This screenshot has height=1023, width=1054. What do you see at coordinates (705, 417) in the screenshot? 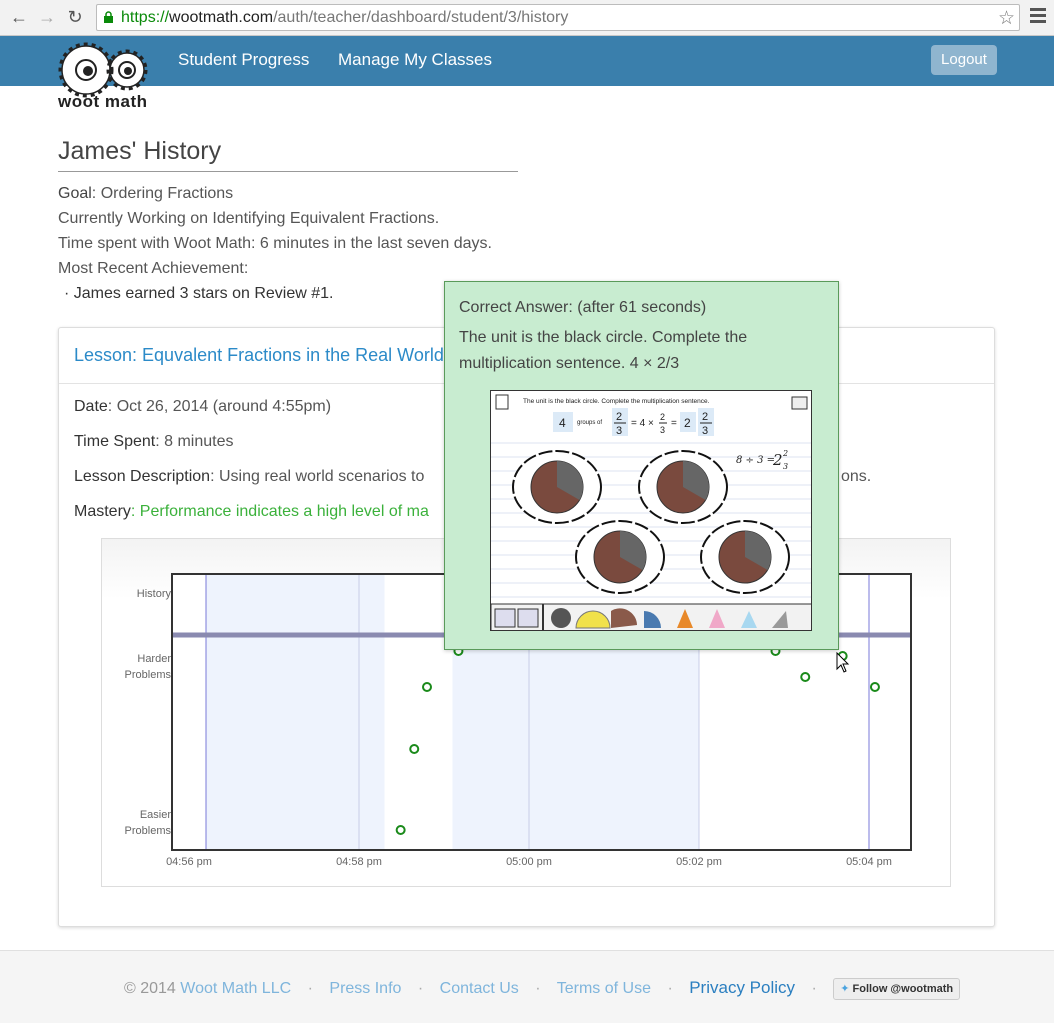
I see `thumb-frac3-num: 2` at bounding box center [705, 417].